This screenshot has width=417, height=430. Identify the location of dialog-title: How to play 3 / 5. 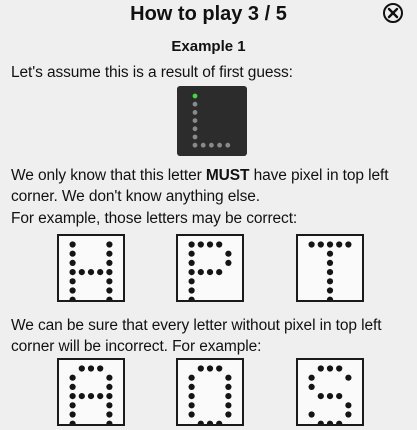
(208, 14).